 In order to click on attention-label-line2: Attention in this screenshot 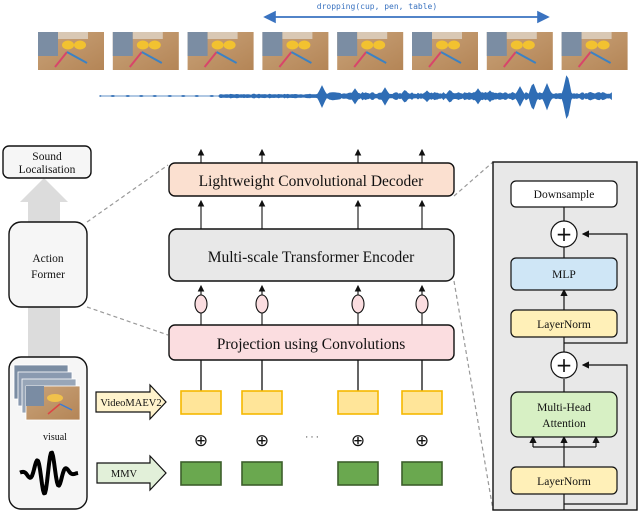, I will do `click(564, 424)`.